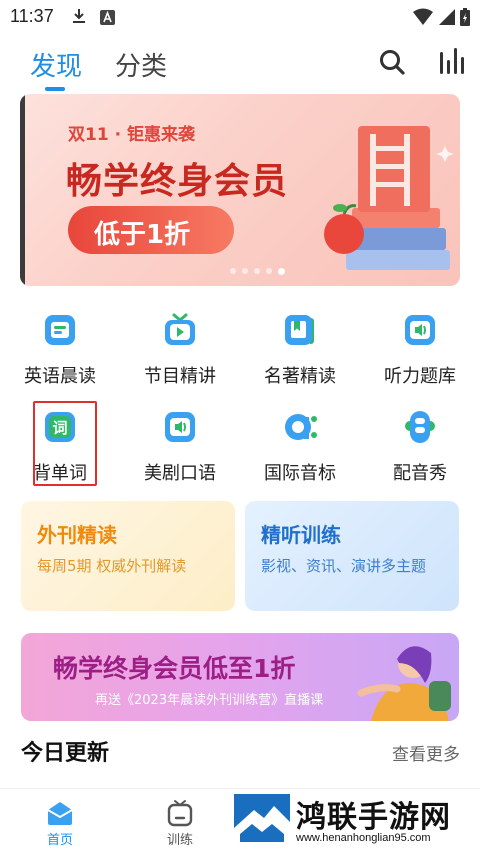  I want to click on nav-label: 首页, so click(59, 840).